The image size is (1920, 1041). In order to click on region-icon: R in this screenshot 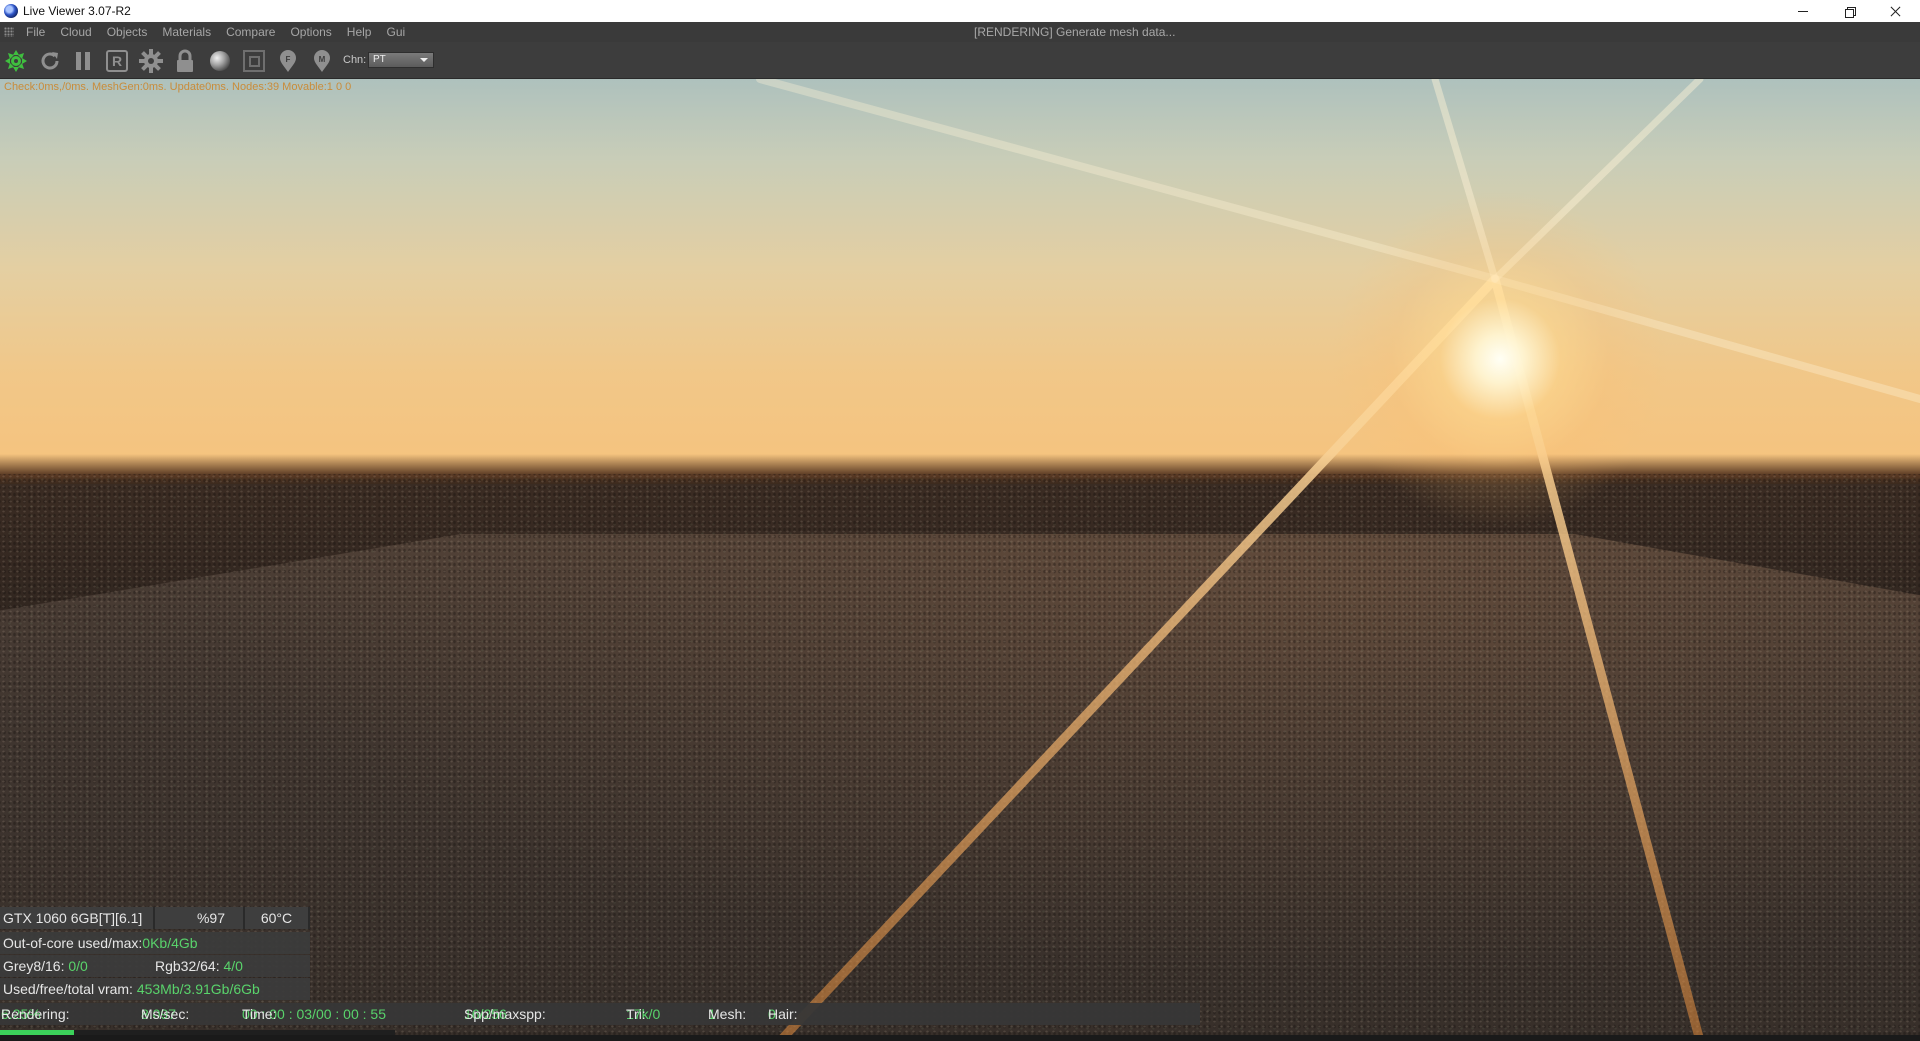, I will do `click(117, 61)`.